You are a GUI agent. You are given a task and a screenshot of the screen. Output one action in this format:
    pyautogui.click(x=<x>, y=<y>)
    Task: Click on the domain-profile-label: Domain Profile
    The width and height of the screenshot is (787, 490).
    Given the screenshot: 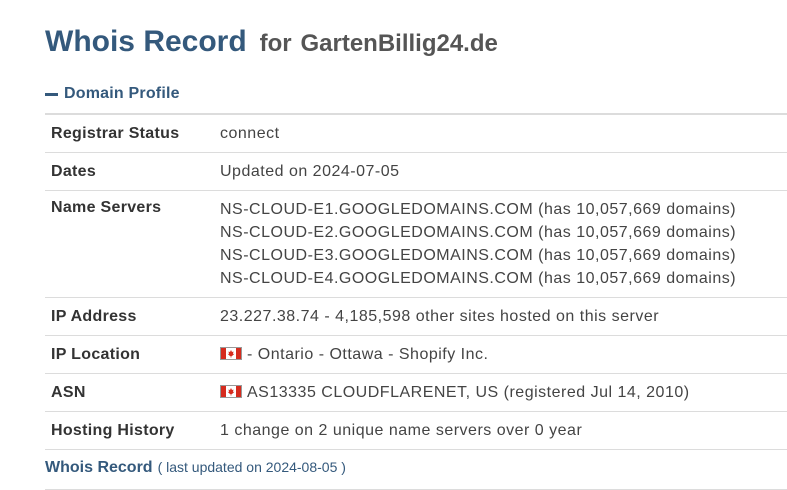 What is the action you would take?
    pyautogui.click(x=122, y=93)
    